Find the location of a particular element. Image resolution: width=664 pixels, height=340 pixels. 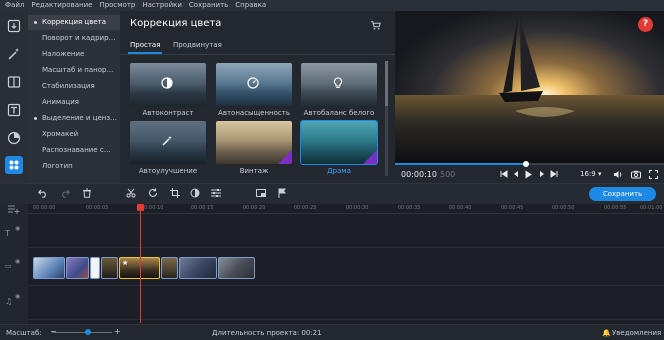

premium-badge is located at coordinates (285, 157).